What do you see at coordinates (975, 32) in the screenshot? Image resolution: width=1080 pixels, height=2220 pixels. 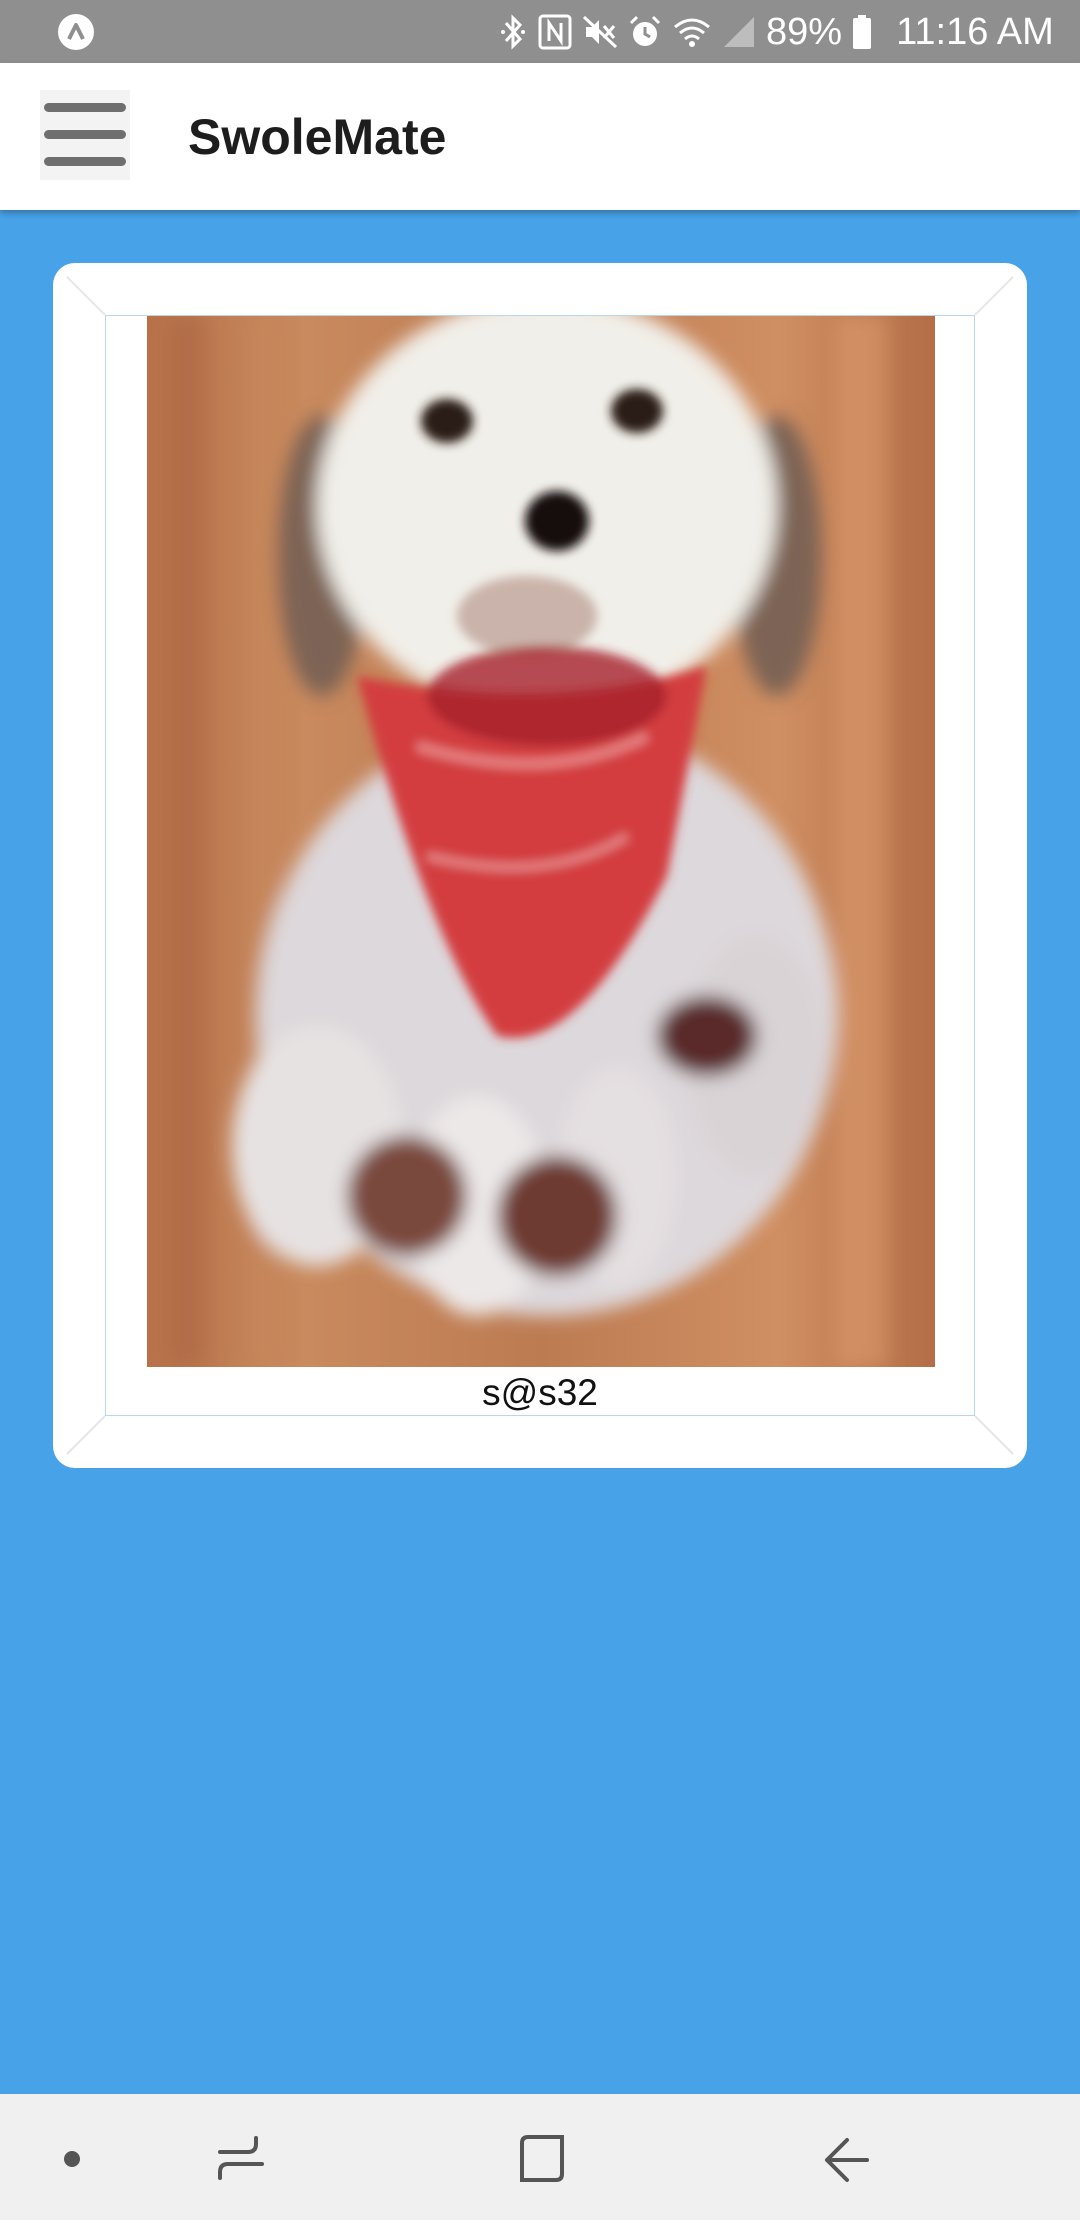 I see `status-time: 11:16 AM` at bounding box center [975, 32].